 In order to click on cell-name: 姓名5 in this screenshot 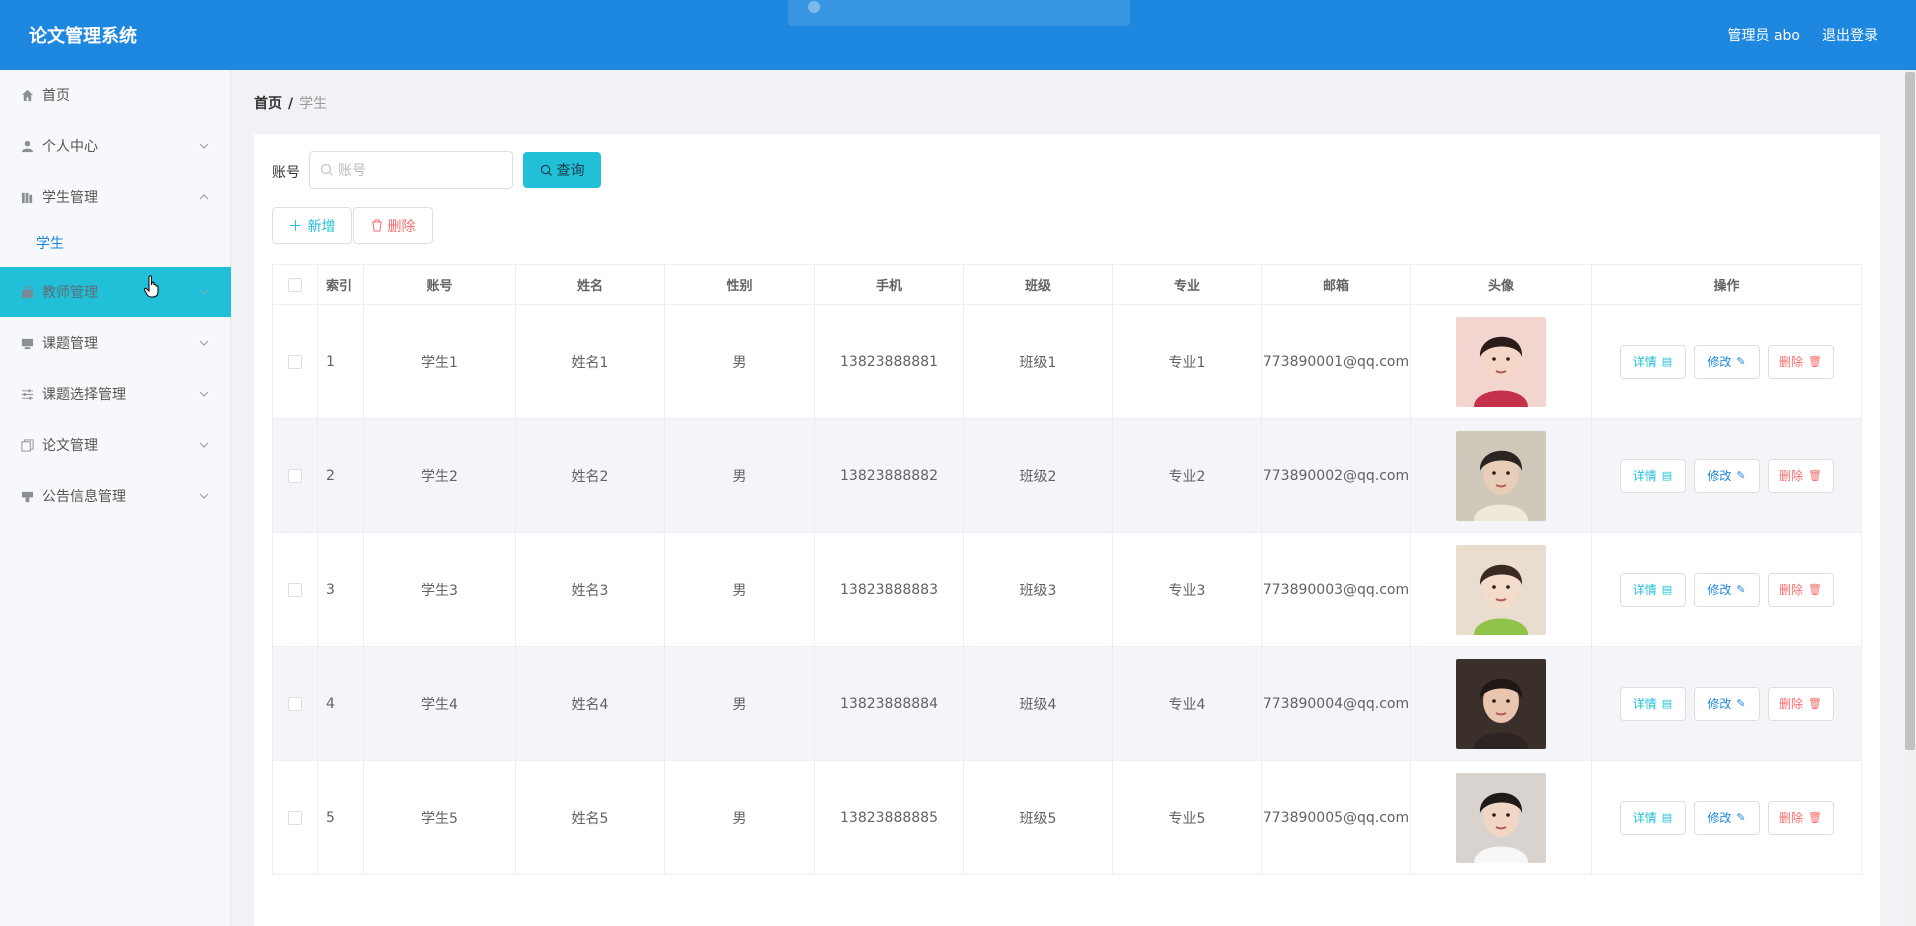, I will do `click(590, 818)`.